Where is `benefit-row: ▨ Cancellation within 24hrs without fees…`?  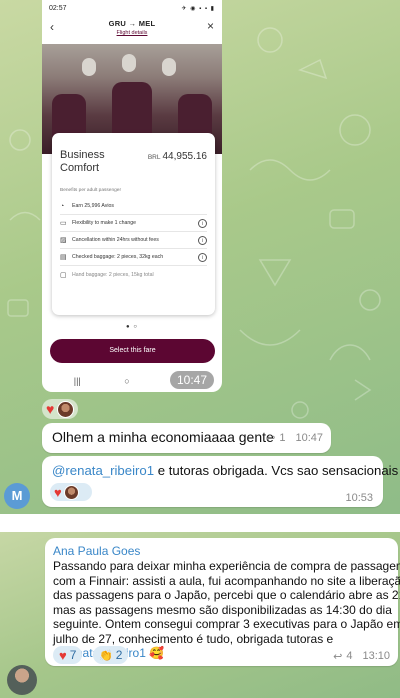 benefit-row: ▨ Cancellation within 24hrs without fees… is located at coordinates (133, 240).